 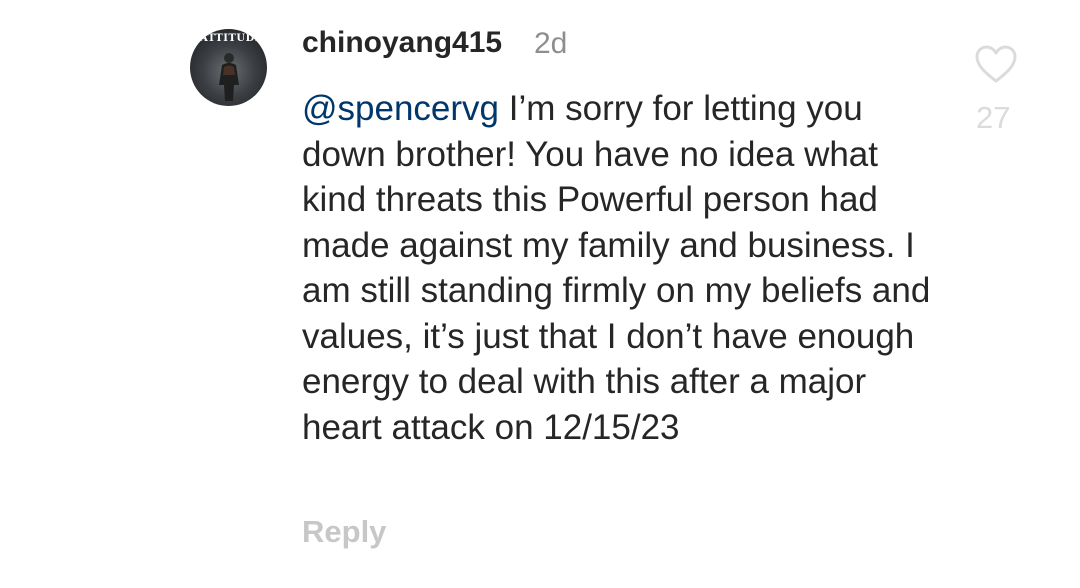 I want to click on comment-timestamp: 2d, so click(x=551, y=43).